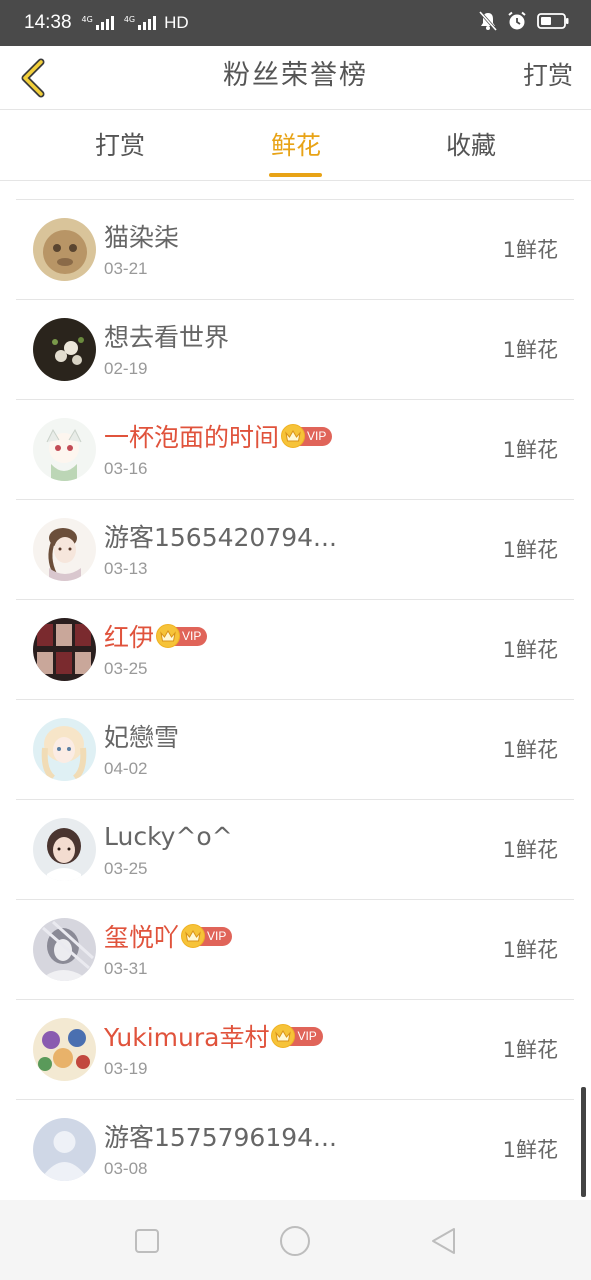 The height and width of the screenshot is (1280, 591). What do you see at coordinates (120, 146) in the screenshot?
I see `tab-tip: 打赏` at bounding box center [120, 146].